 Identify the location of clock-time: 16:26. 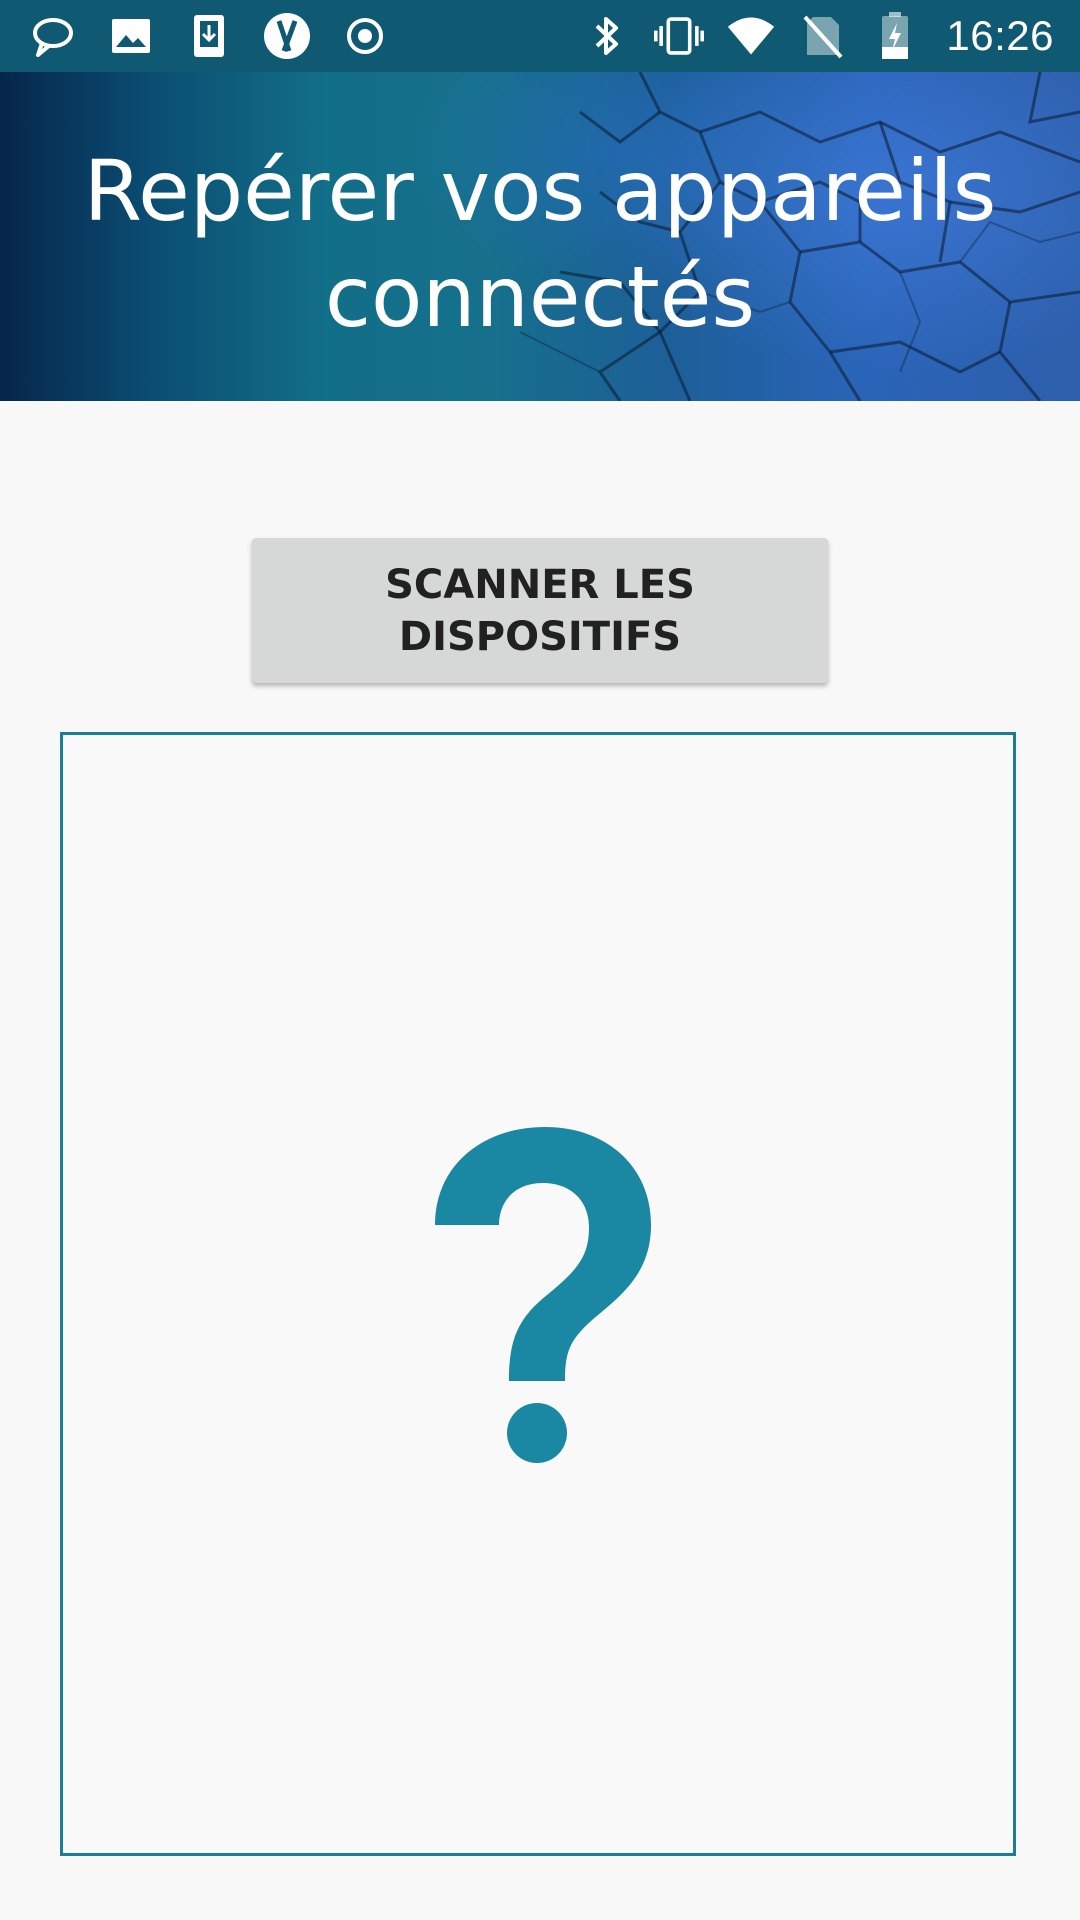
(1000, 35).